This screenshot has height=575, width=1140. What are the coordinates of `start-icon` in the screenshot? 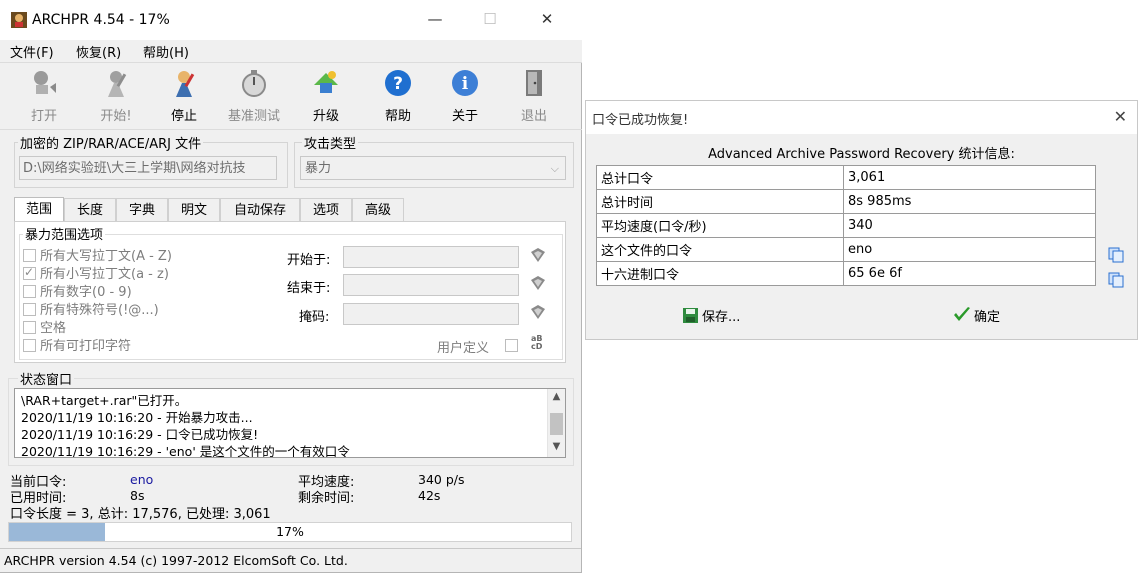 It's located at (117, 84).